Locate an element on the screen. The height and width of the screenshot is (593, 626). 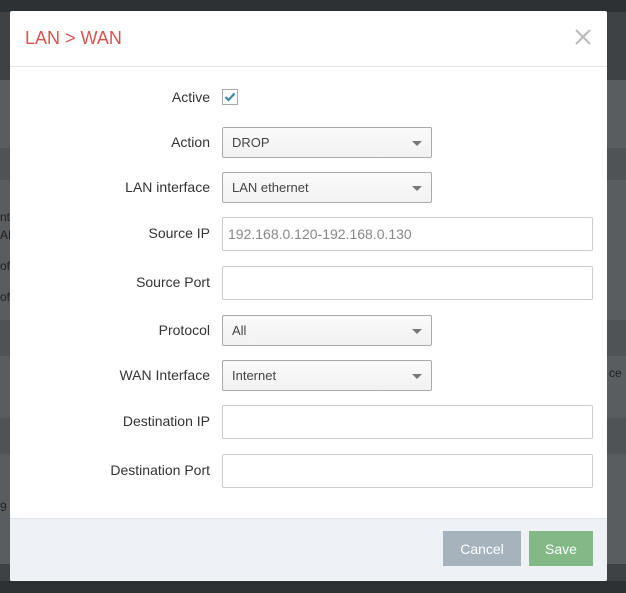
close-icon is located at coordinates (583, 37).